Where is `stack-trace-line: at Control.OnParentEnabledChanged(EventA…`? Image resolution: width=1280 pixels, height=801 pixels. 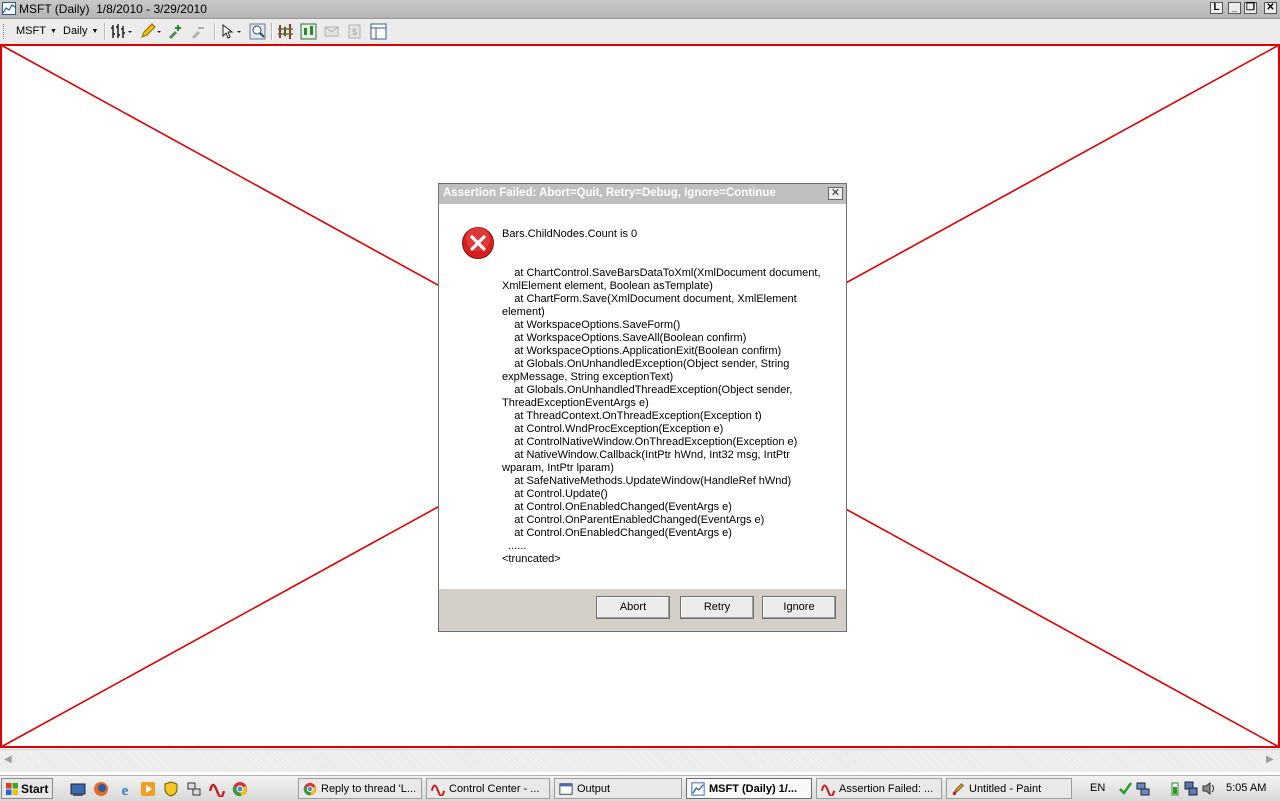 stack-trace-line: at Control.OnParentEnabledChanged(EventA… is located at coordinates (633, 520).